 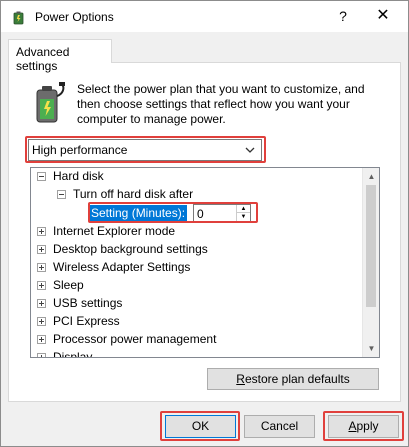 What do you see at coordinates (73, 354) in the screenshot?
I see `tree-item-label: Display` at bounding box center [73, 354].